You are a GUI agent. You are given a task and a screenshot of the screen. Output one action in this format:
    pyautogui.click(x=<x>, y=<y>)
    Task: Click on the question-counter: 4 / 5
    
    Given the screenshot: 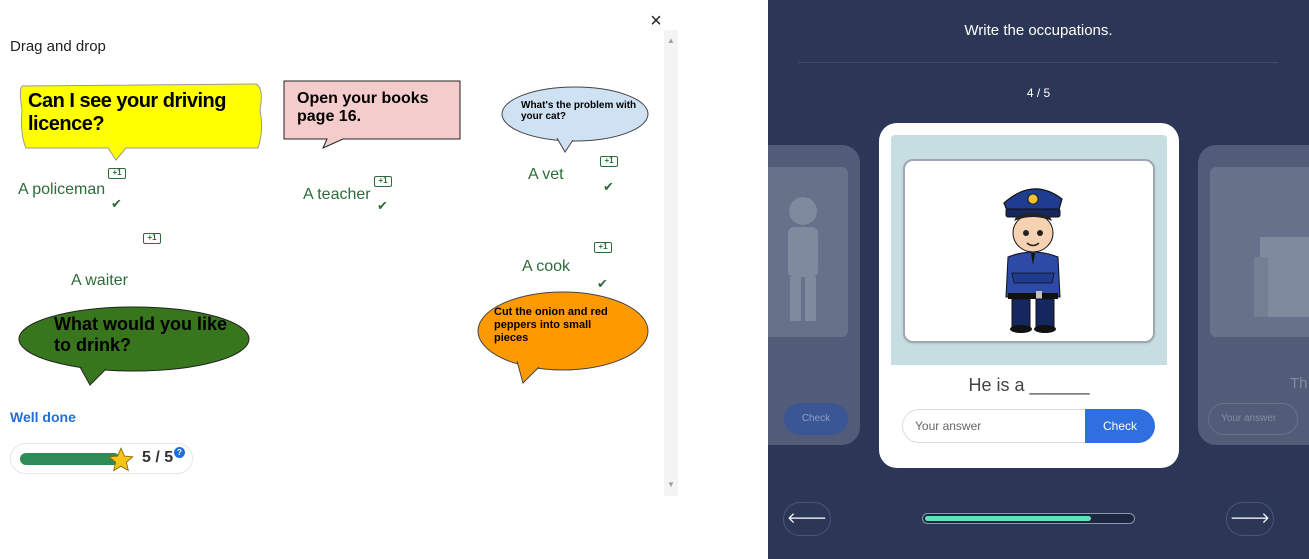 What is the action you would take?
    pyautogui.click(x=1038, y=93)
    